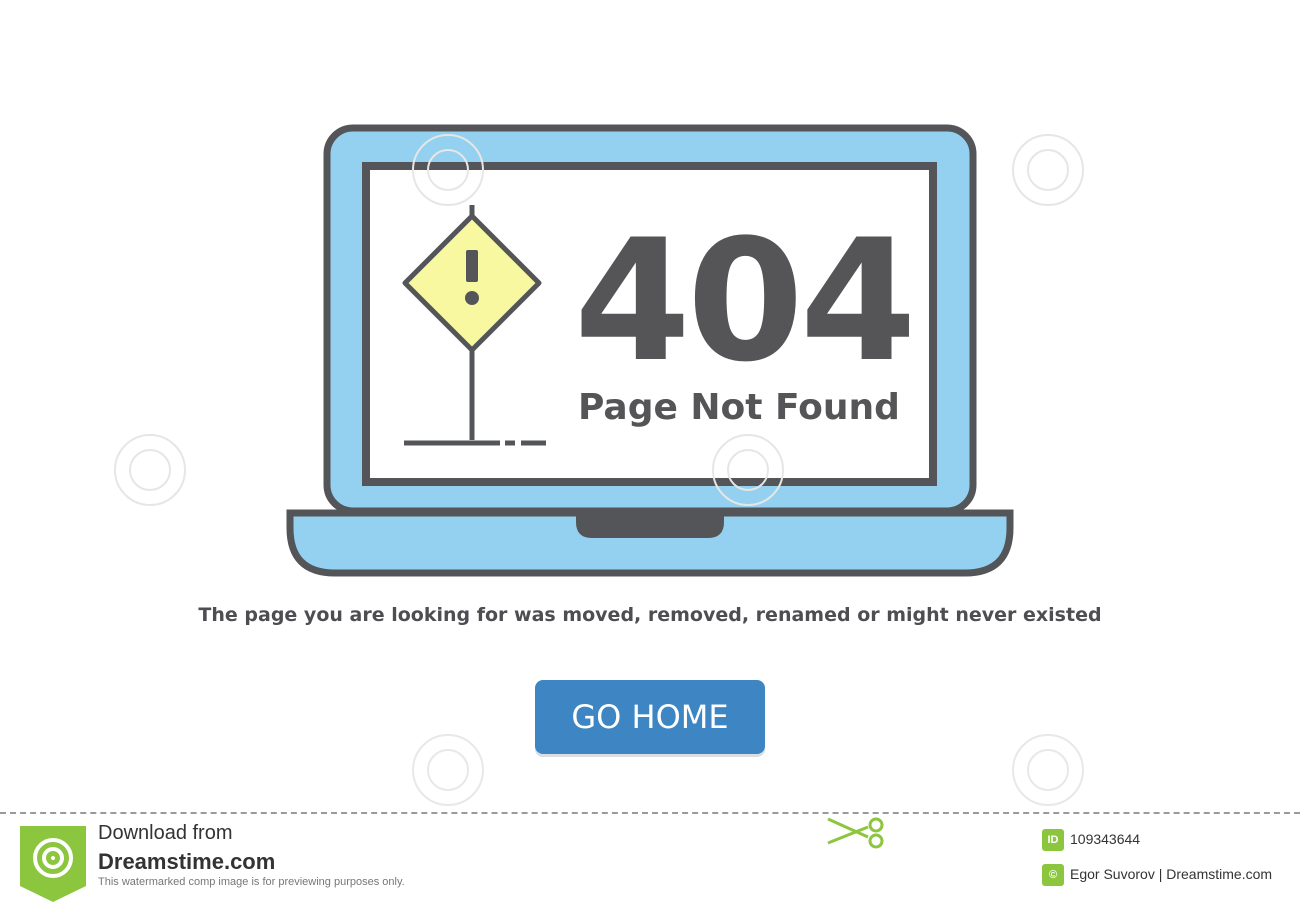 This screenshot has width=1300, height=903. What do you see at coordinates (1053, 875) in the screenshot?
I see `copyright-icon: ©` at bounding box center [1053, 875].